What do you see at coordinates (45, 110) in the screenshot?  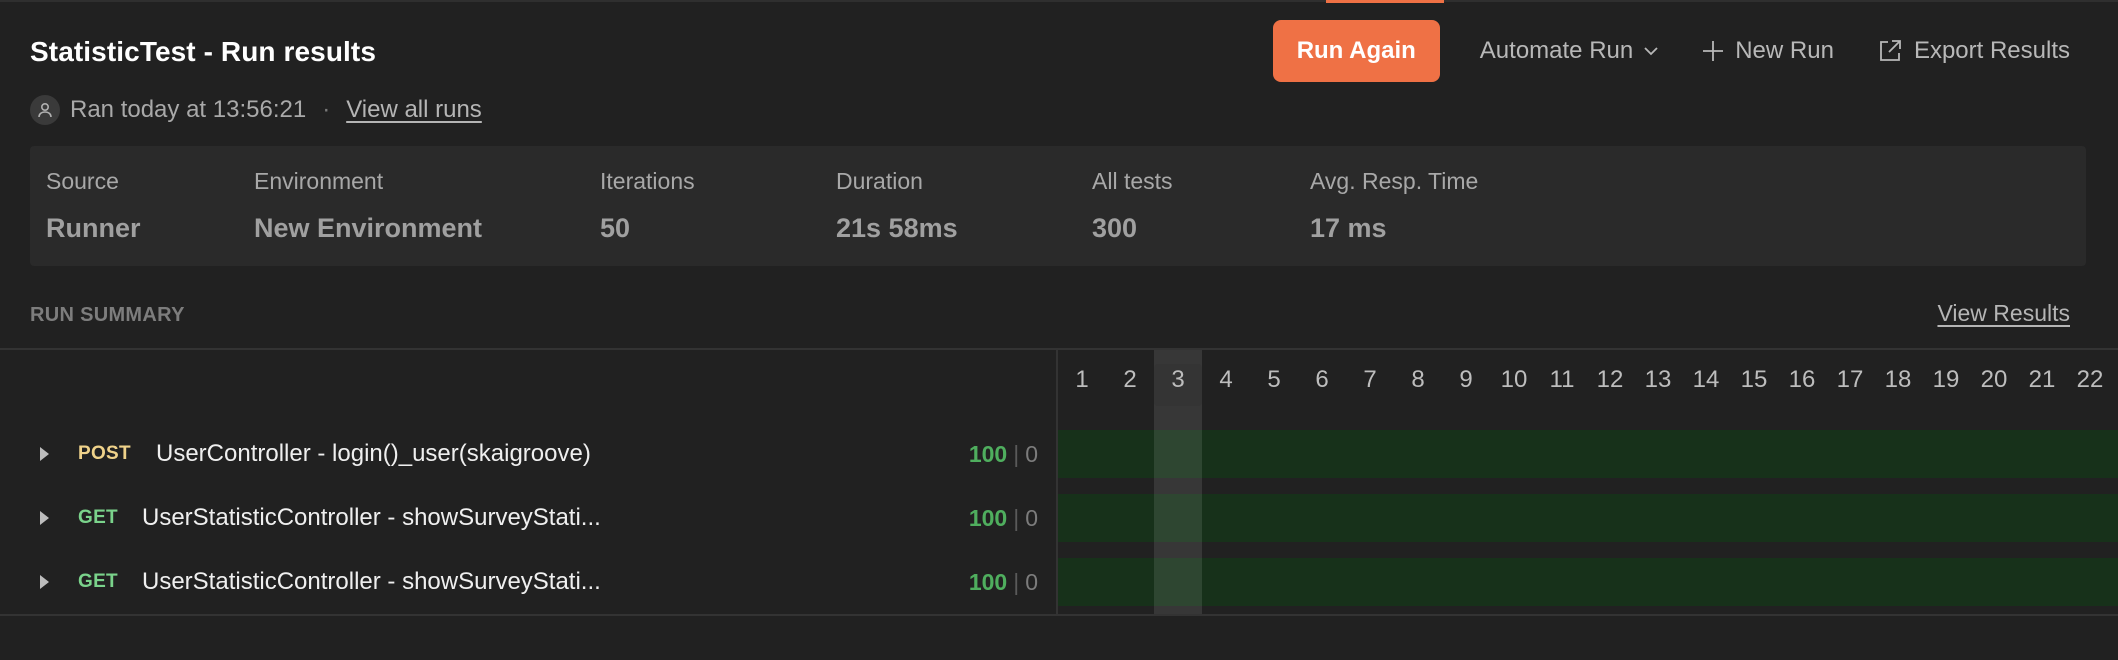 I see `user-icon` at bounding box center [45, 110].